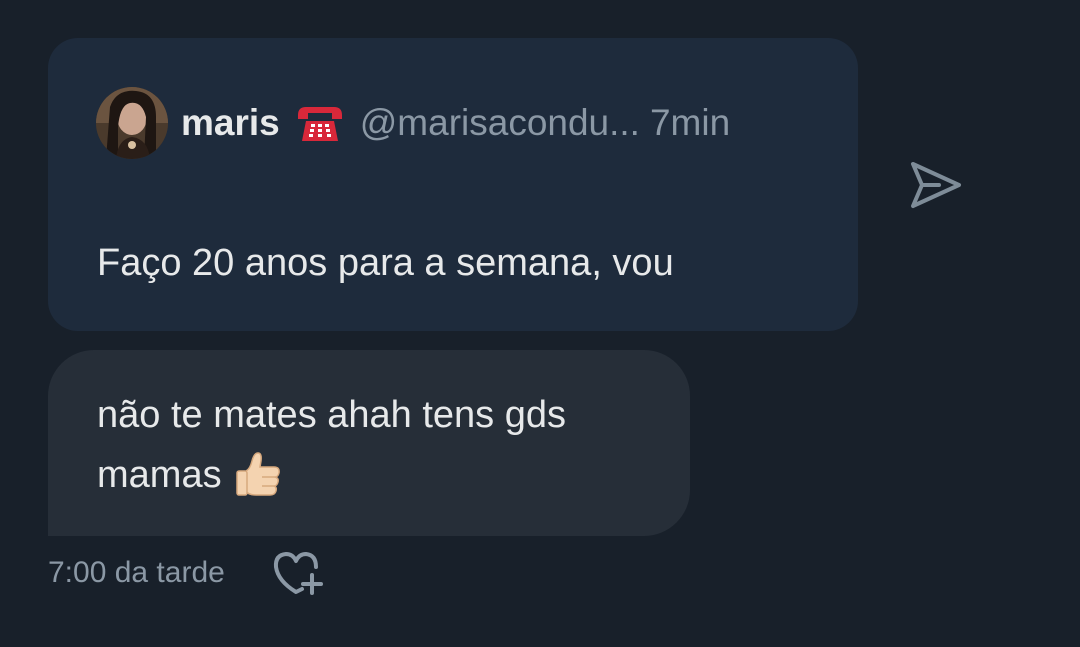 The width and height of the screenshot is (1080, 647). I want to click on avatar, so click(132, 123).